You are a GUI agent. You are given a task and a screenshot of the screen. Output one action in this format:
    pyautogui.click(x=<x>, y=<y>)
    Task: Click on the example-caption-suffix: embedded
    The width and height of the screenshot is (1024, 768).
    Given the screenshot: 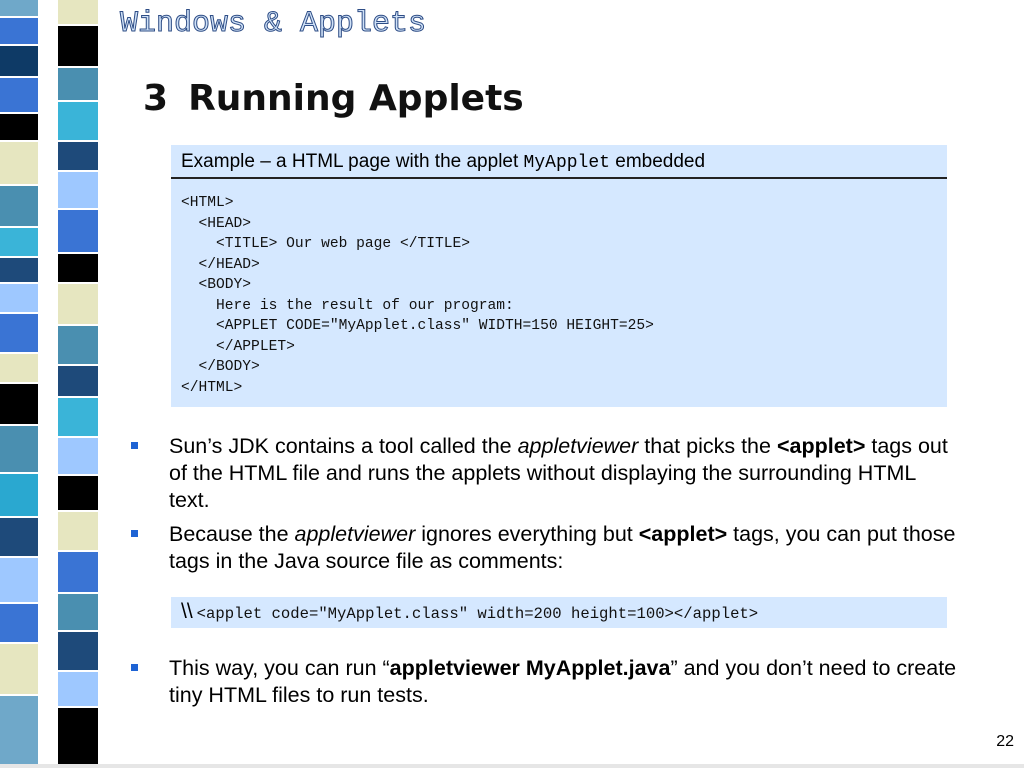 What is the action you would take?
    pyautogui.click(x=657, y=161)
    